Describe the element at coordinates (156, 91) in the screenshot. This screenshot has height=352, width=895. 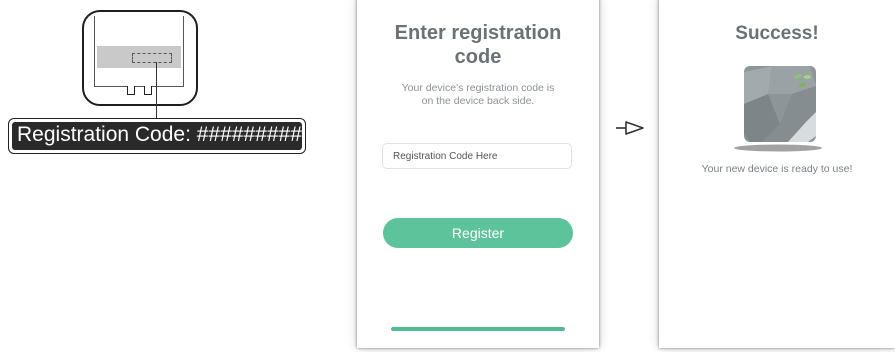
I see `callout-line` at that location.